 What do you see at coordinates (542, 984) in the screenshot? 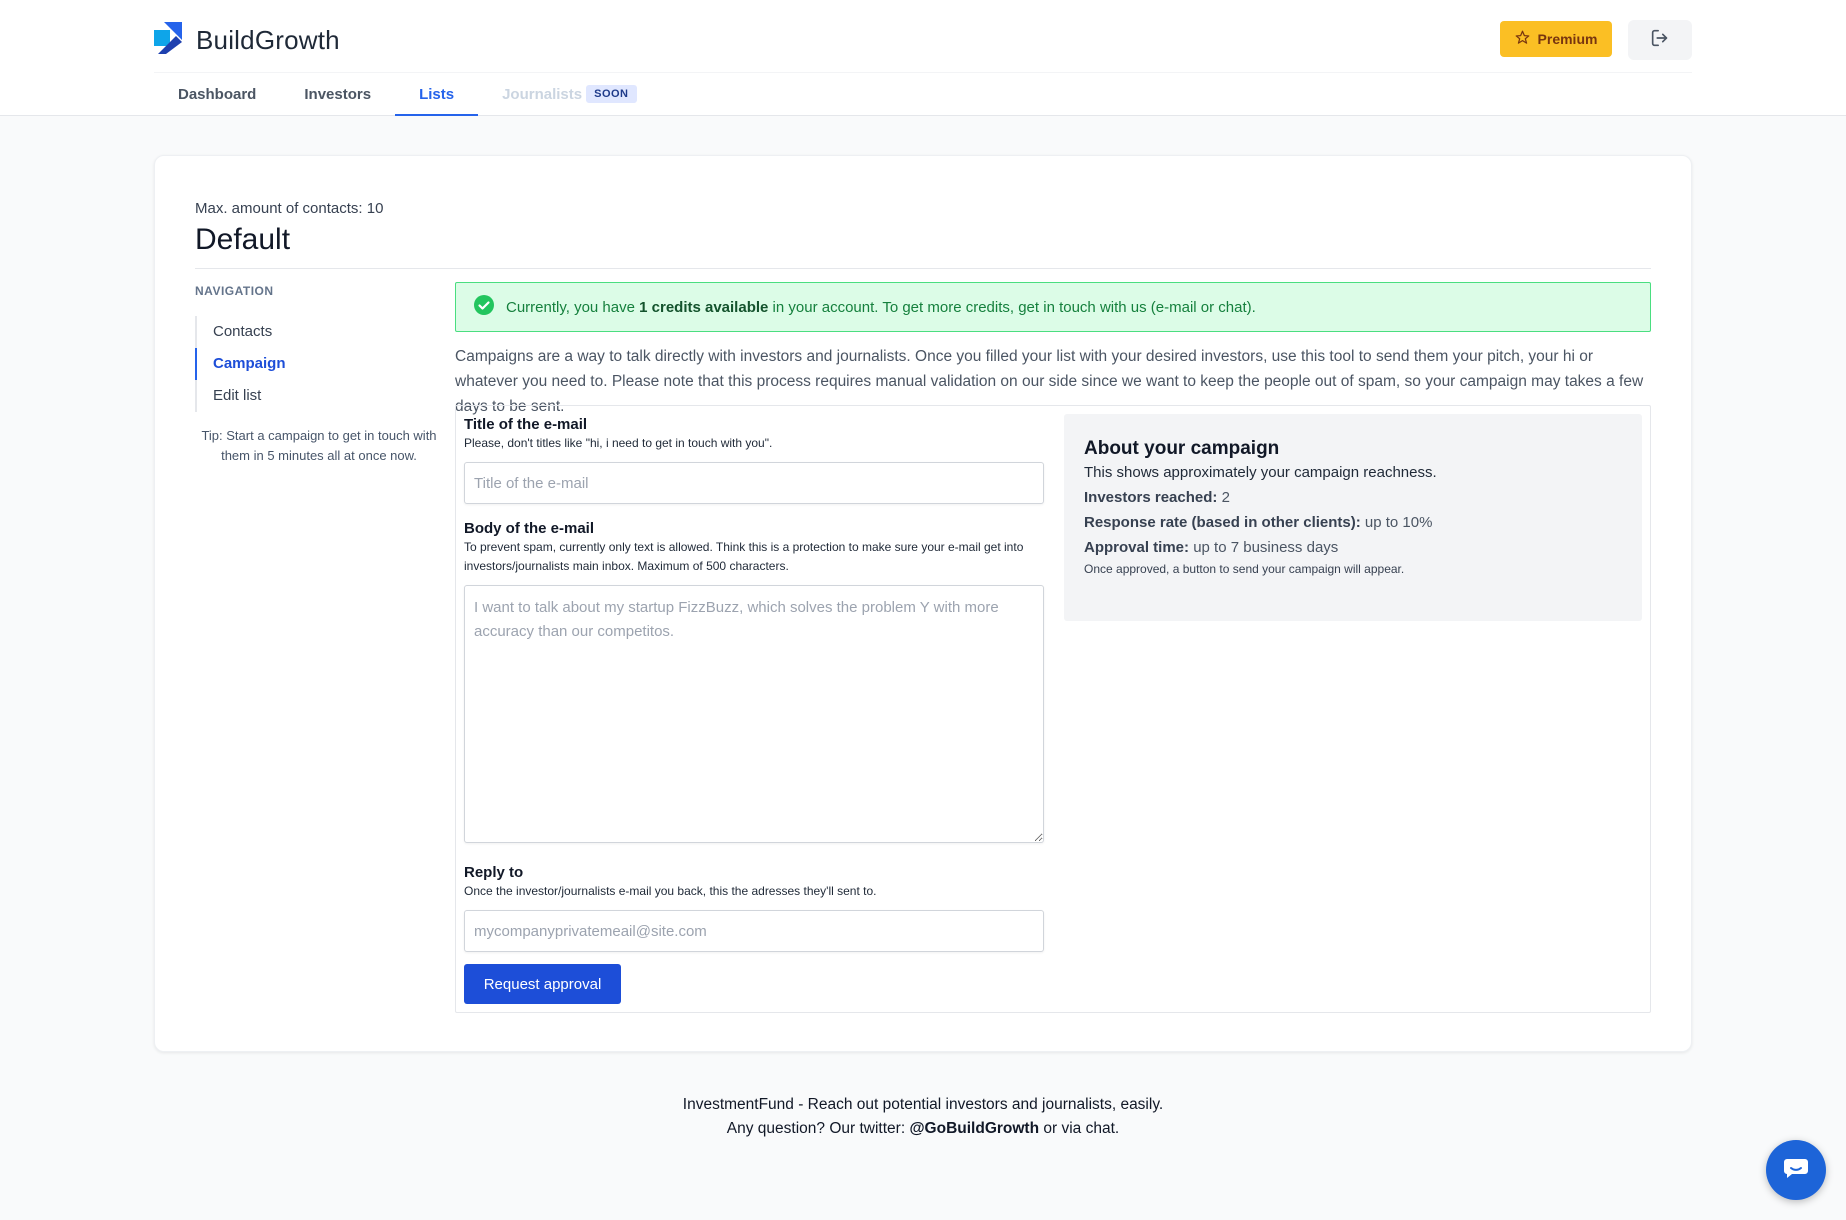
I see `request-approval-button: Request approval` at bounding box center [542, 984].